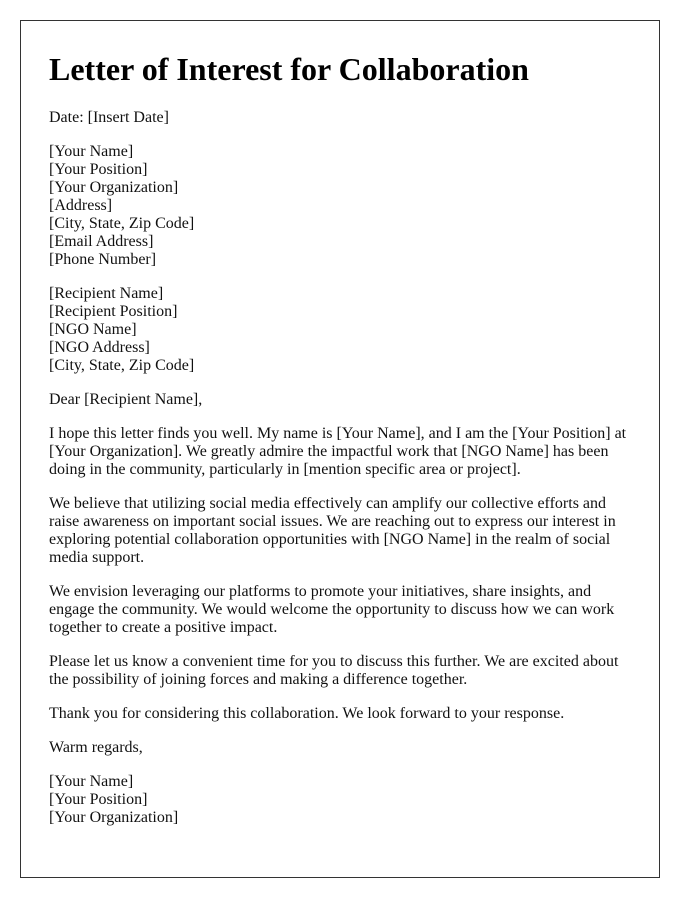 The height and width of the screenshot is (900, 700). What do you see at coordinates (98, 169) in the screenshot?
I see `sender-position: [Your Position]` at bounding box center [98, 169].